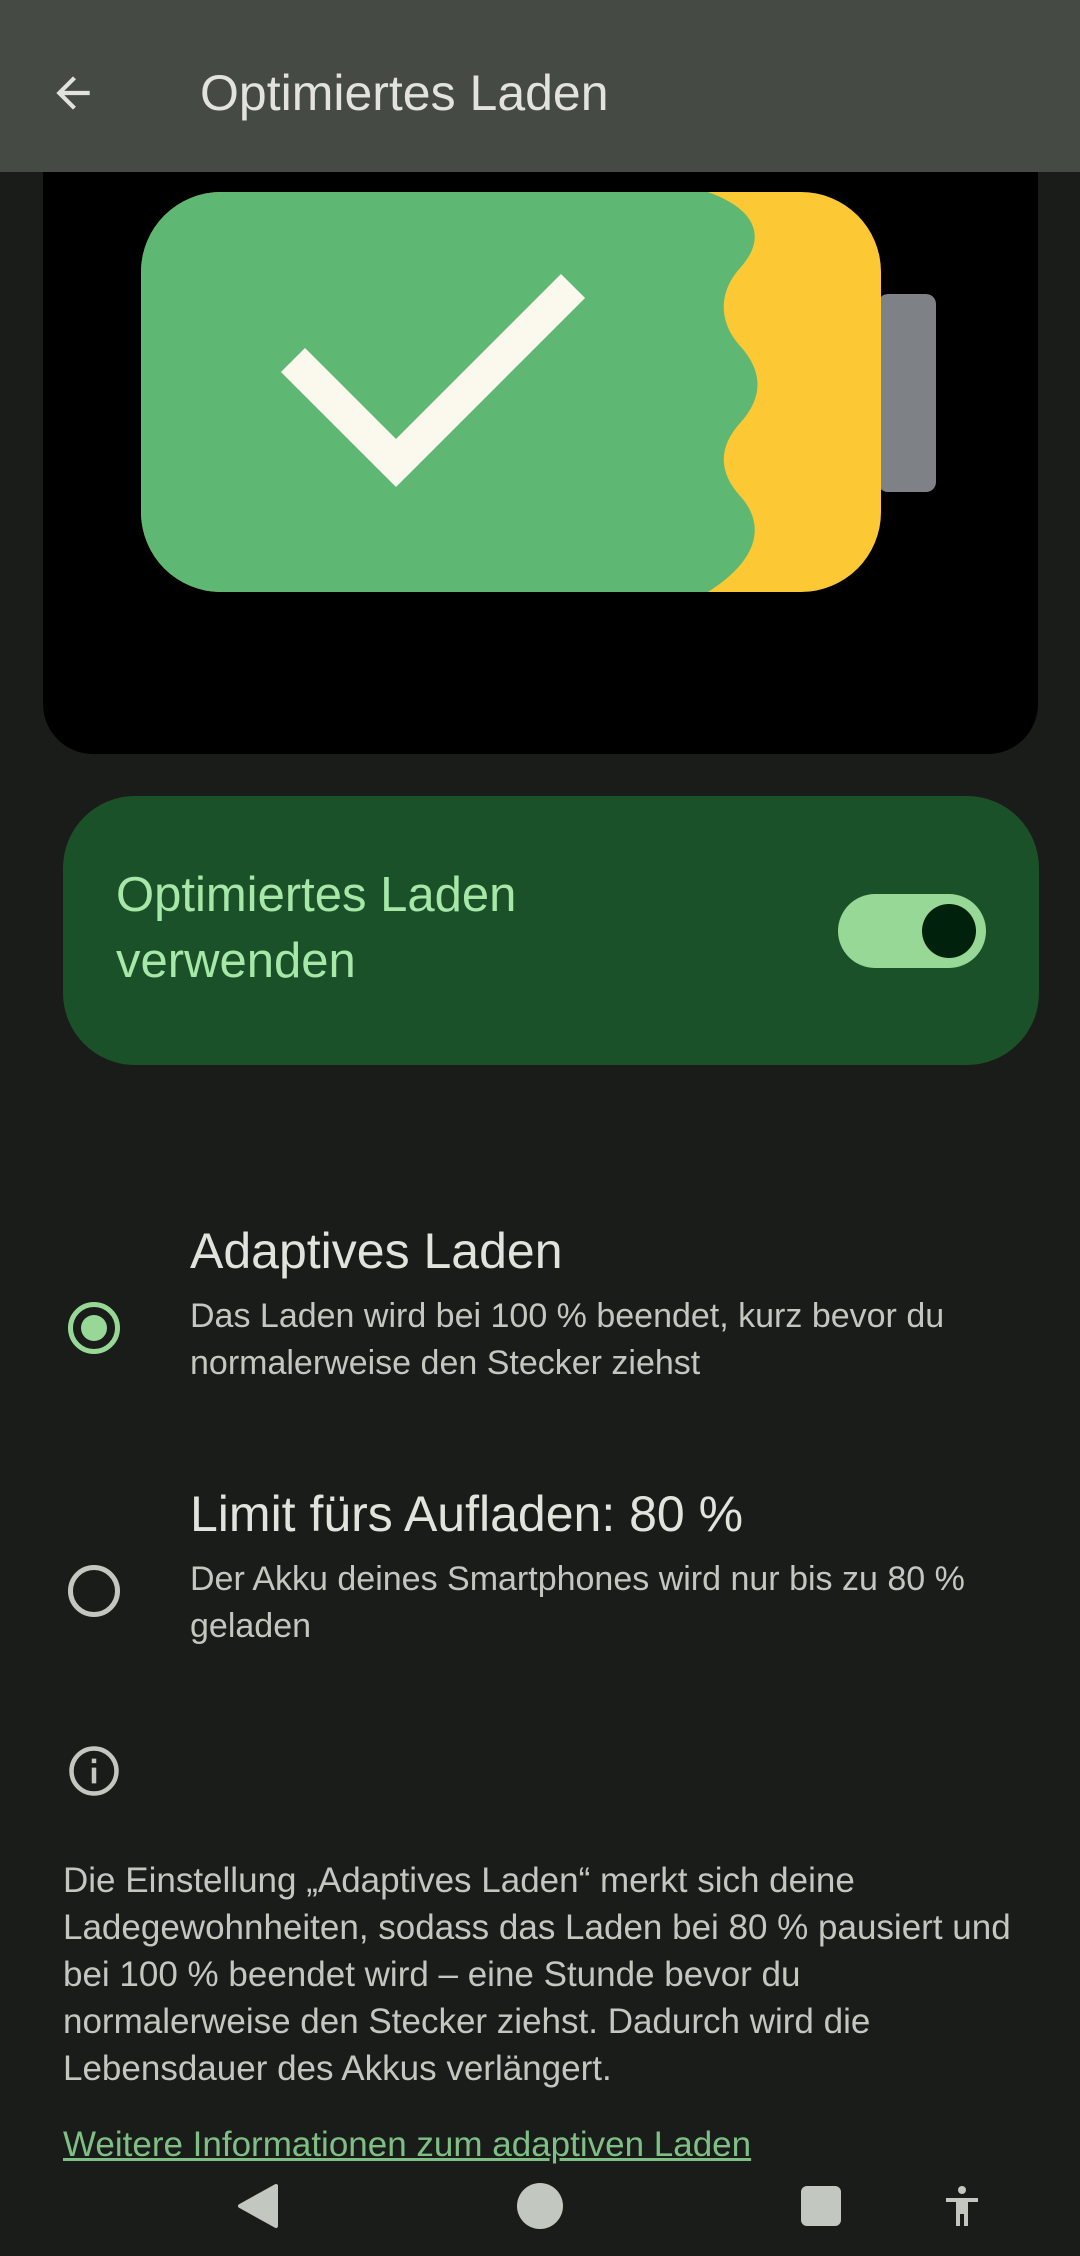 This screenshot has width=1080, height=2256. I want to click on nav-back-button, so click(258, 2206).